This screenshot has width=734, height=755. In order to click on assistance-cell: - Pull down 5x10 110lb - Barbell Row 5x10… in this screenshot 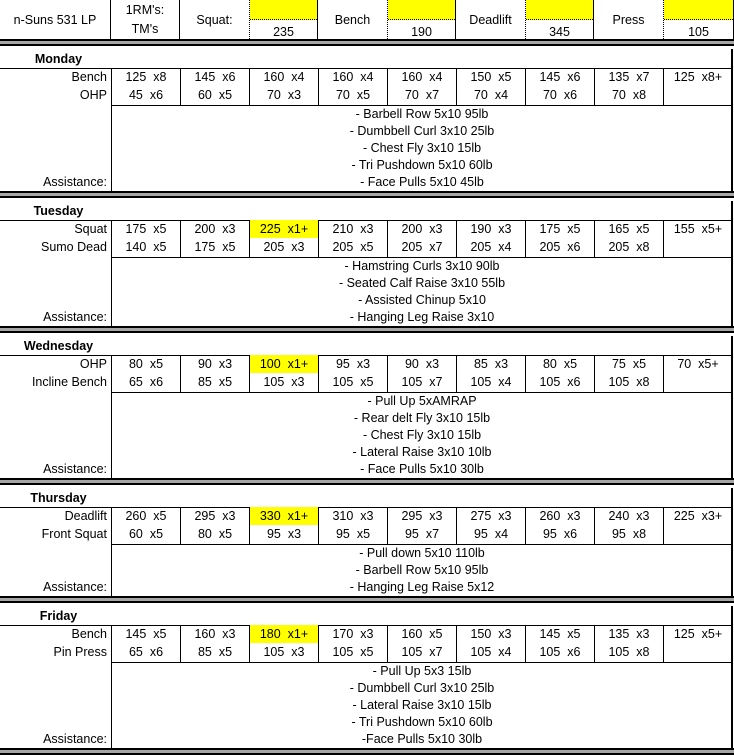, I will do `click(421, 570)`.